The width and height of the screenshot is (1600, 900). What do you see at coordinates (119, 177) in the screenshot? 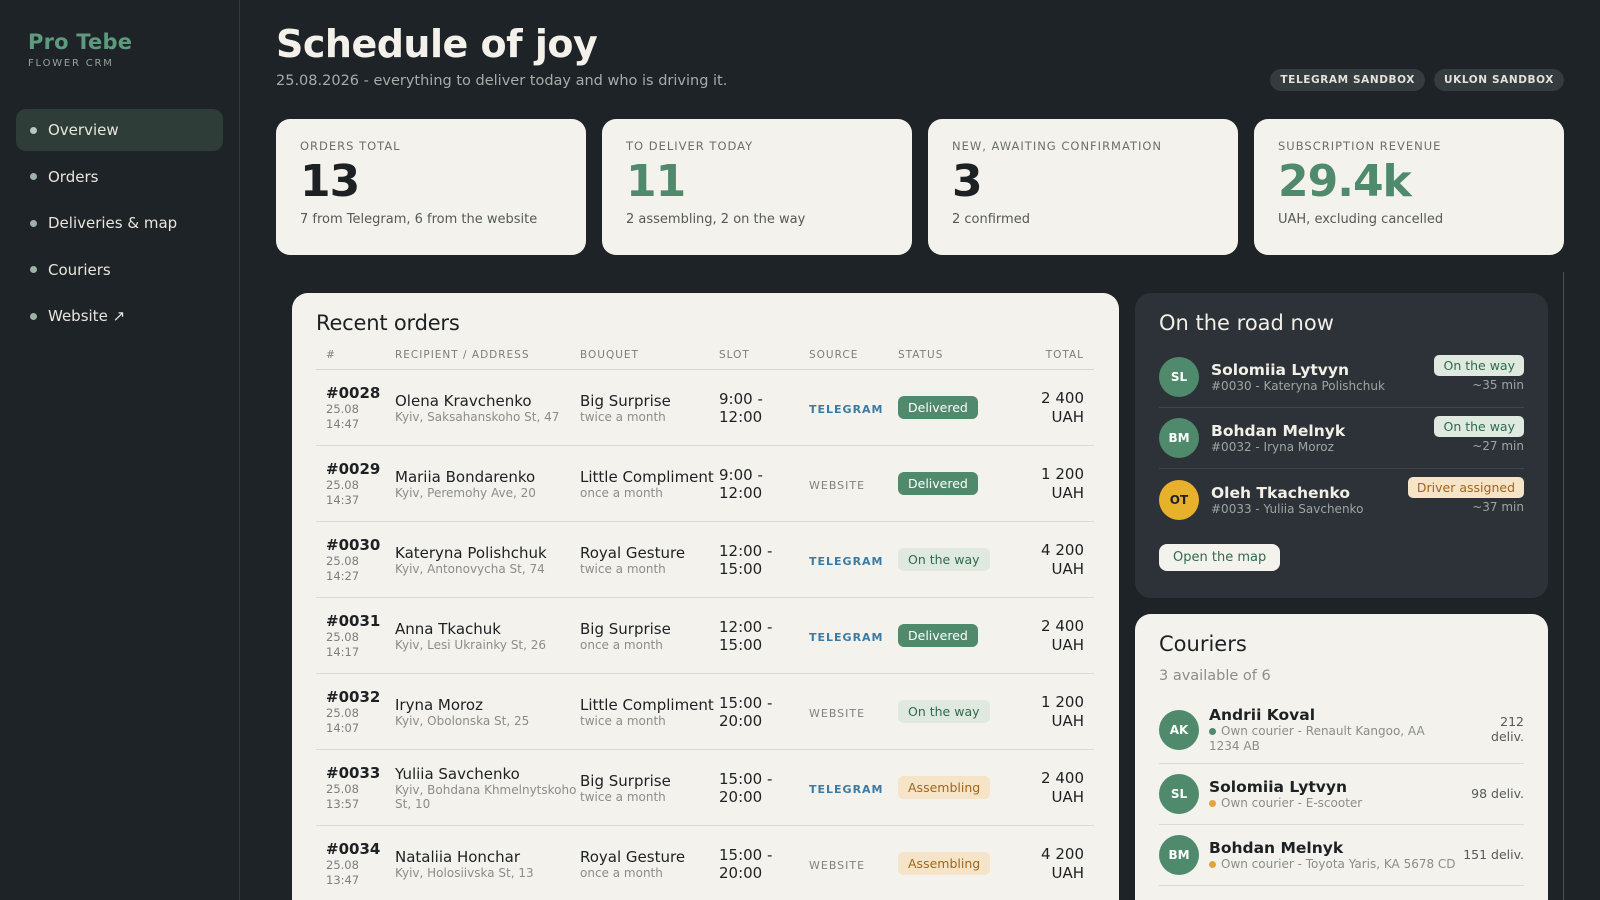
I see `nav-item-orders: Orders` at bounding box center [119, 177].